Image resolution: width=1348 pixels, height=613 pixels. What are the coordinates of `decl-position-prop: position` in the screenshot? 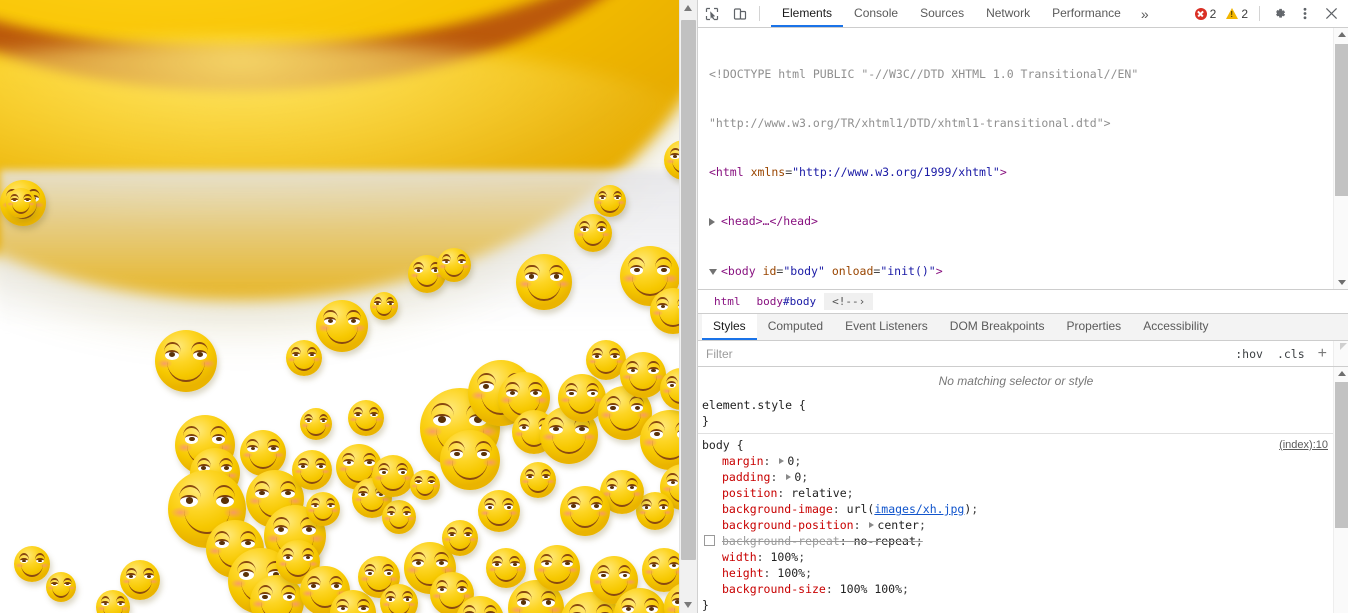 It's located at (750, 493).